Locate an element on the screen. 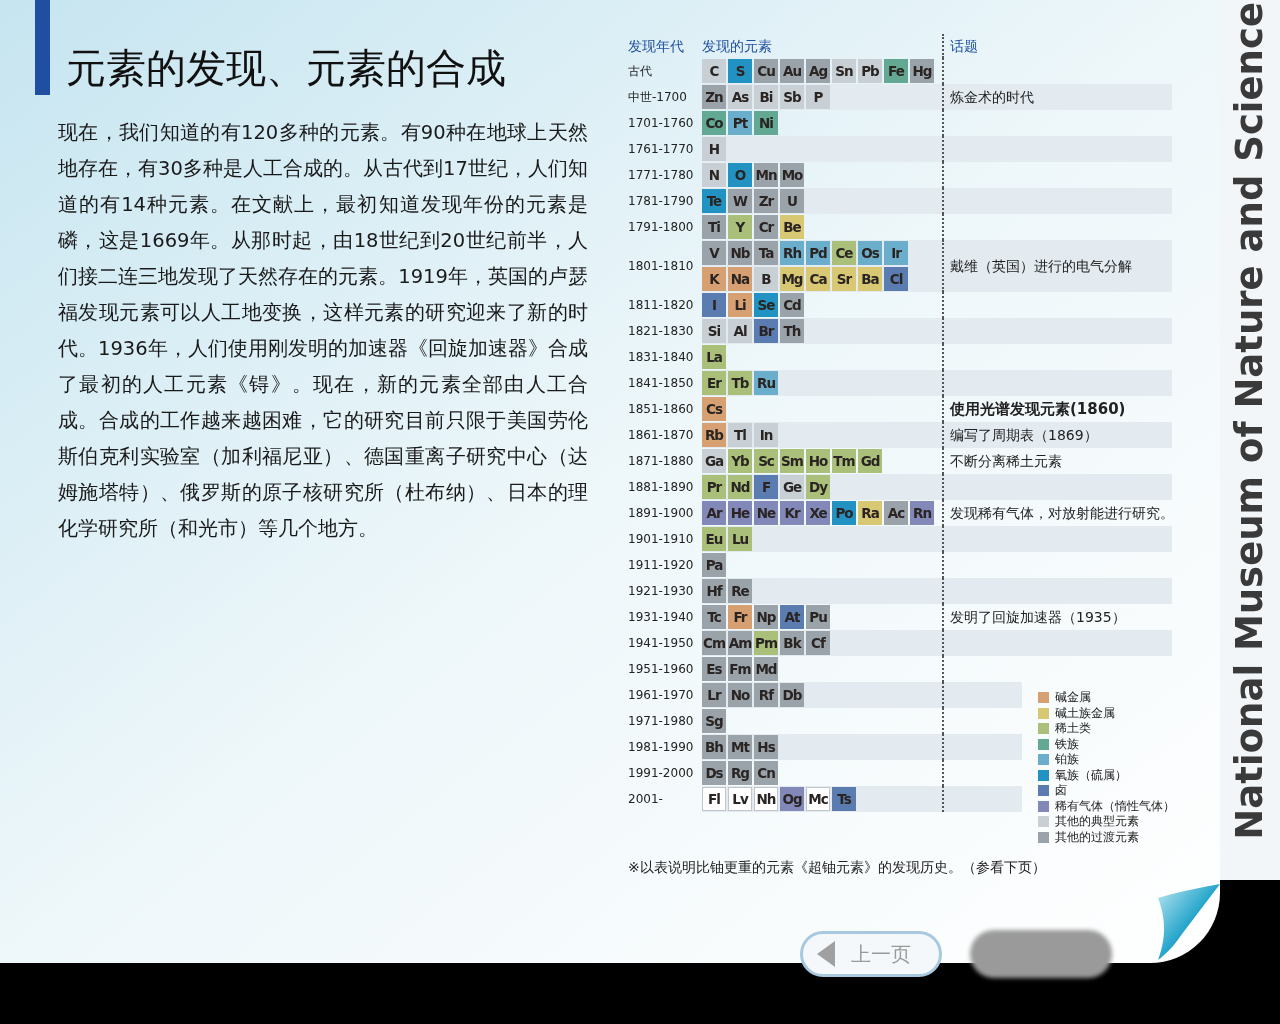 The image size is (1280, 1024). legend-label: 卤 is located at coordinates (1061, 791).